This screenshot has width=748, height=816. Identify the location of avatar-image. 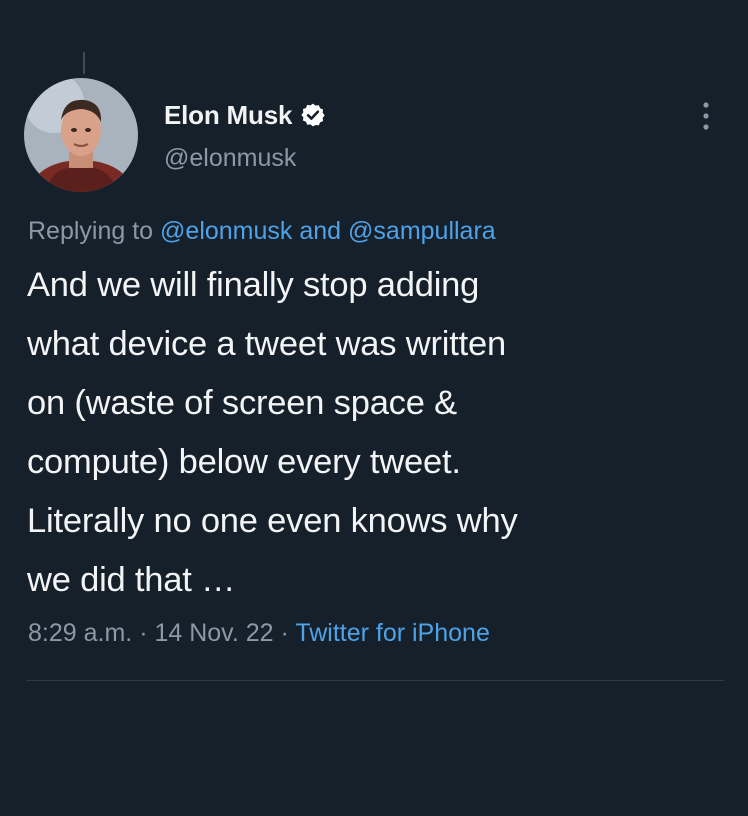
(81, 135).